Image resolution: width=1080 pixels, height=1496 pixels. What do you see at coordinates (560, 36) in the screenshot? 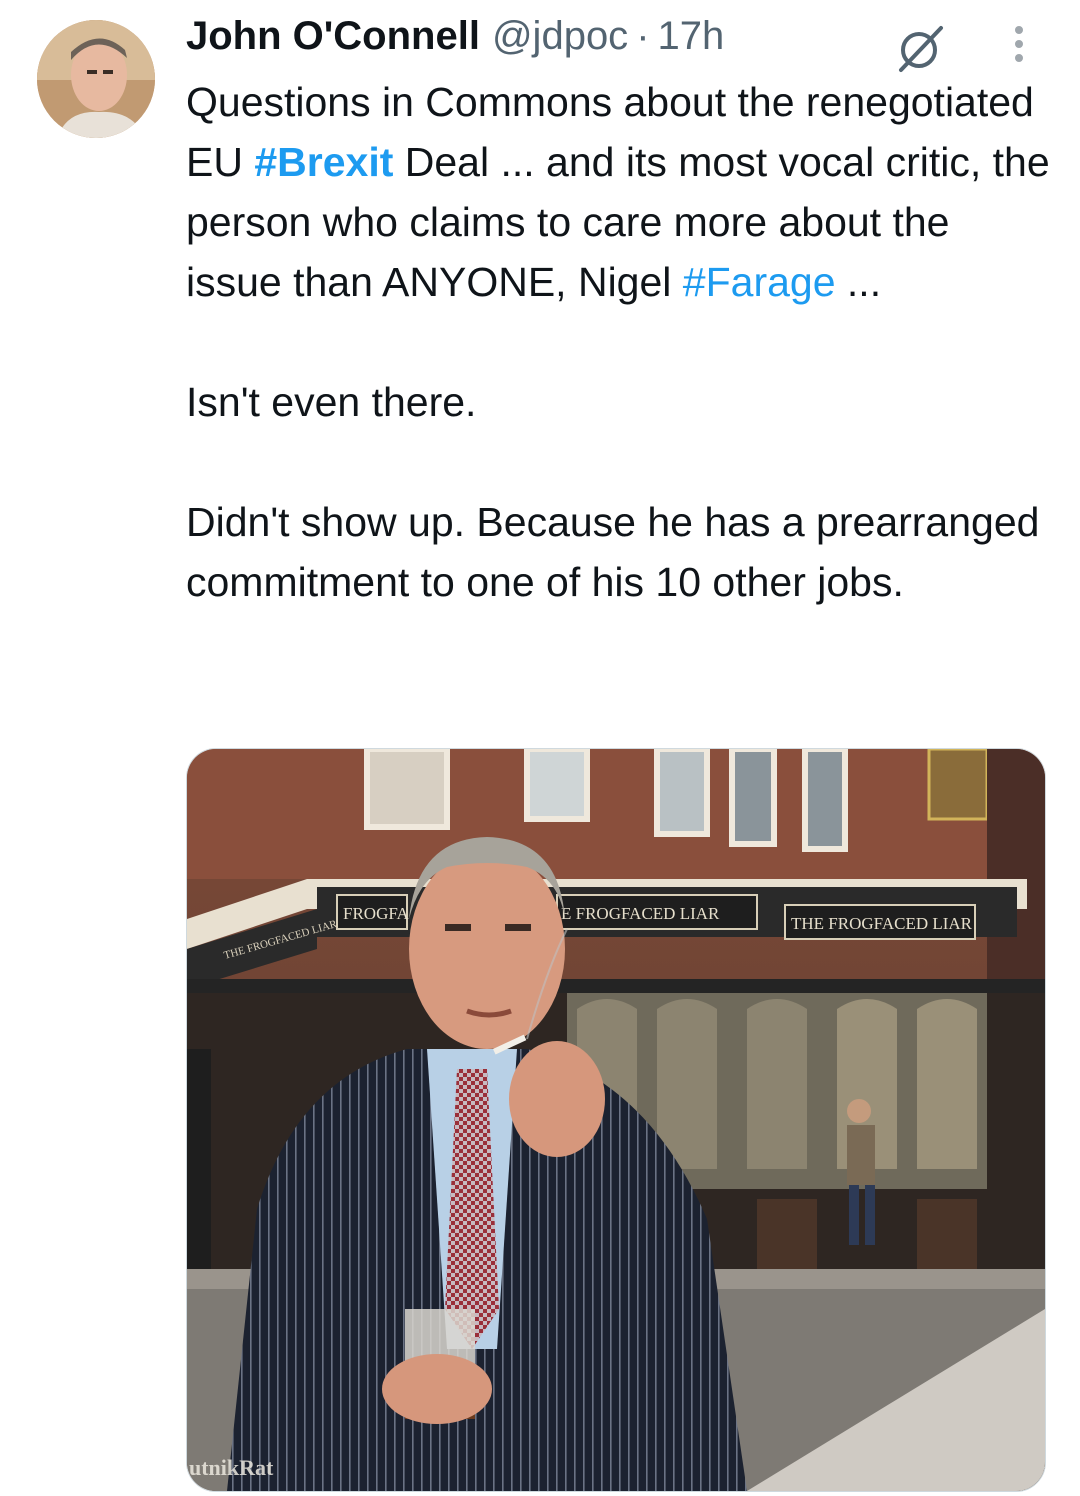
I see `author-handle: @jdpoc` at bounding box center [560, 36].